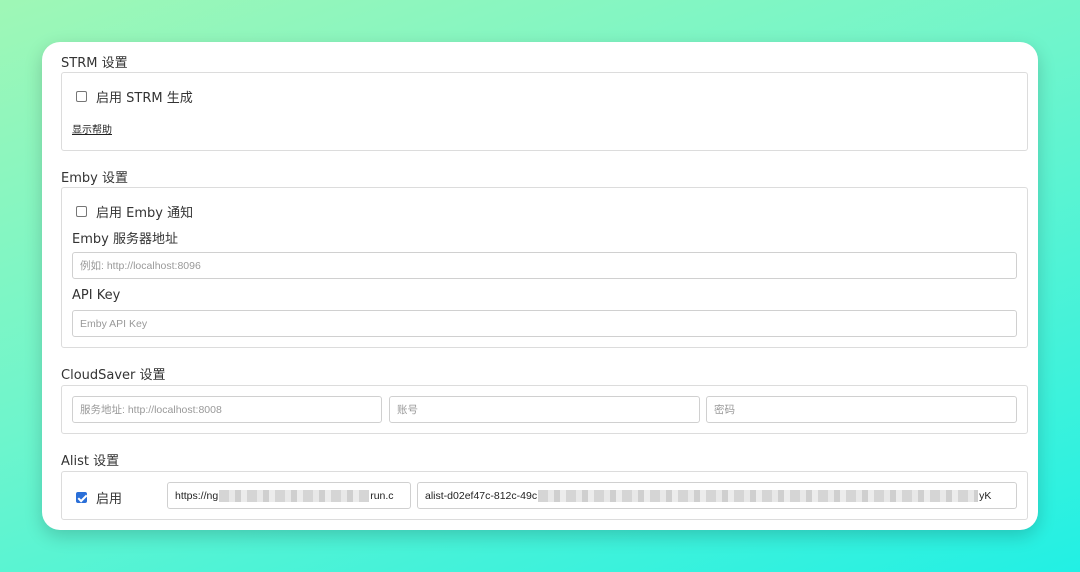 The height and width of the screenshot is (572, 1080). I want to click on emby-section-title: Emby 设置, so click(94, 178).